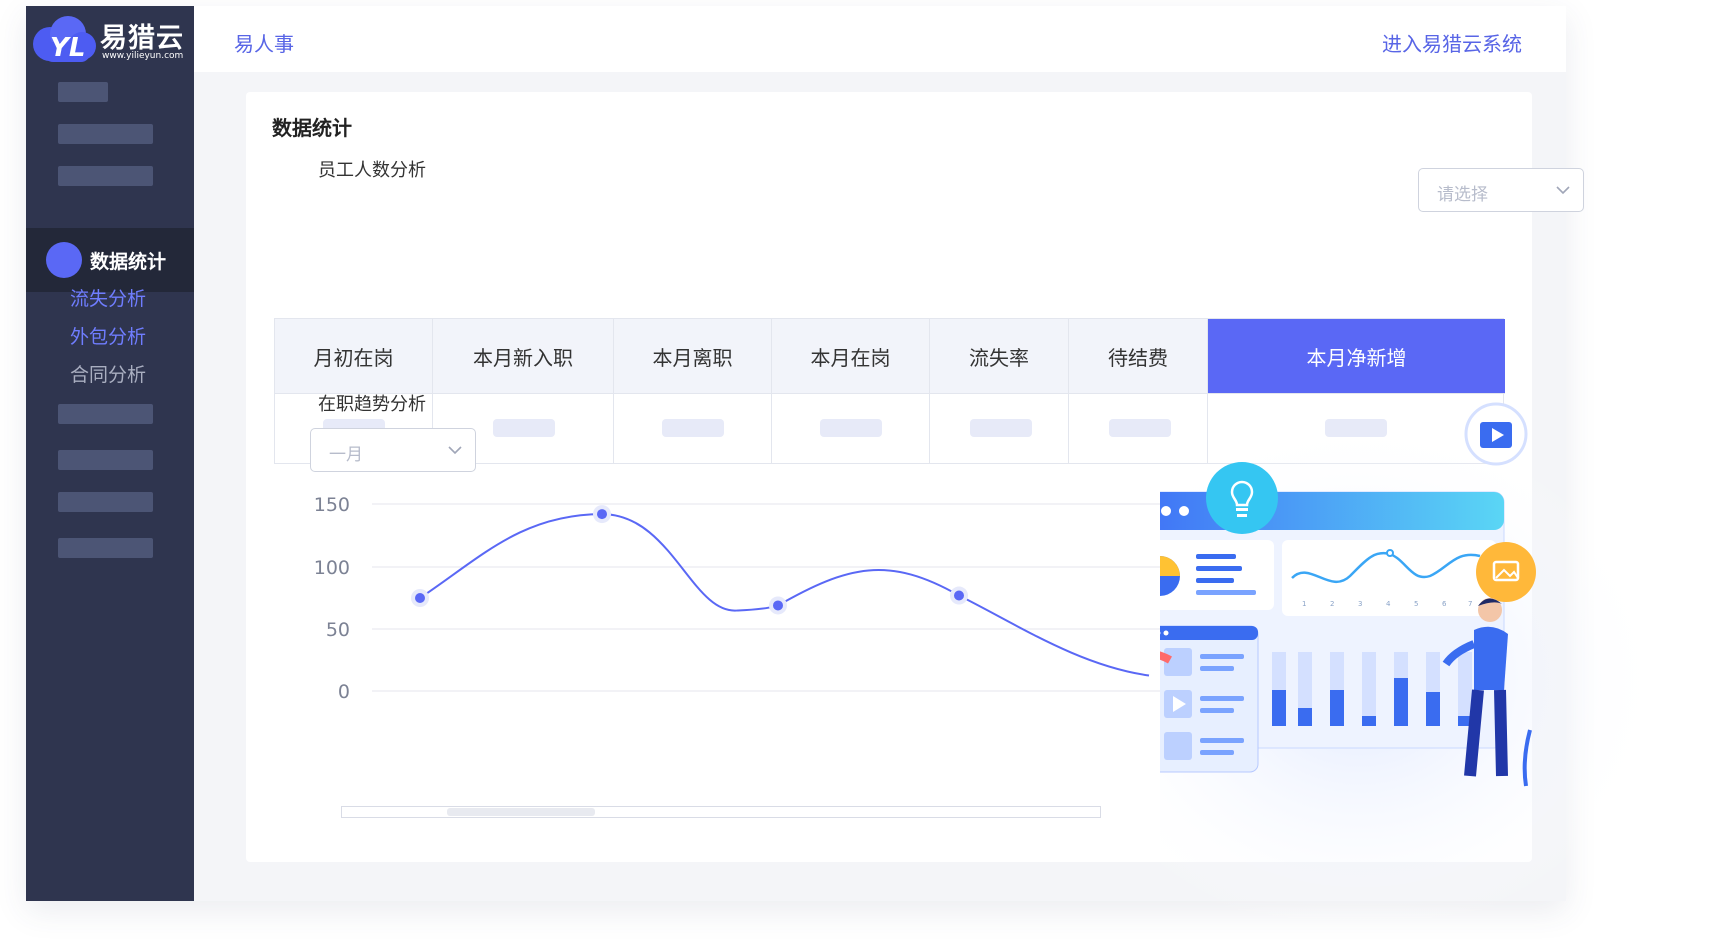 The width and height of the screenshot is (1712, 942). I want to click on y-tick-label: 100, so click(332, 568).